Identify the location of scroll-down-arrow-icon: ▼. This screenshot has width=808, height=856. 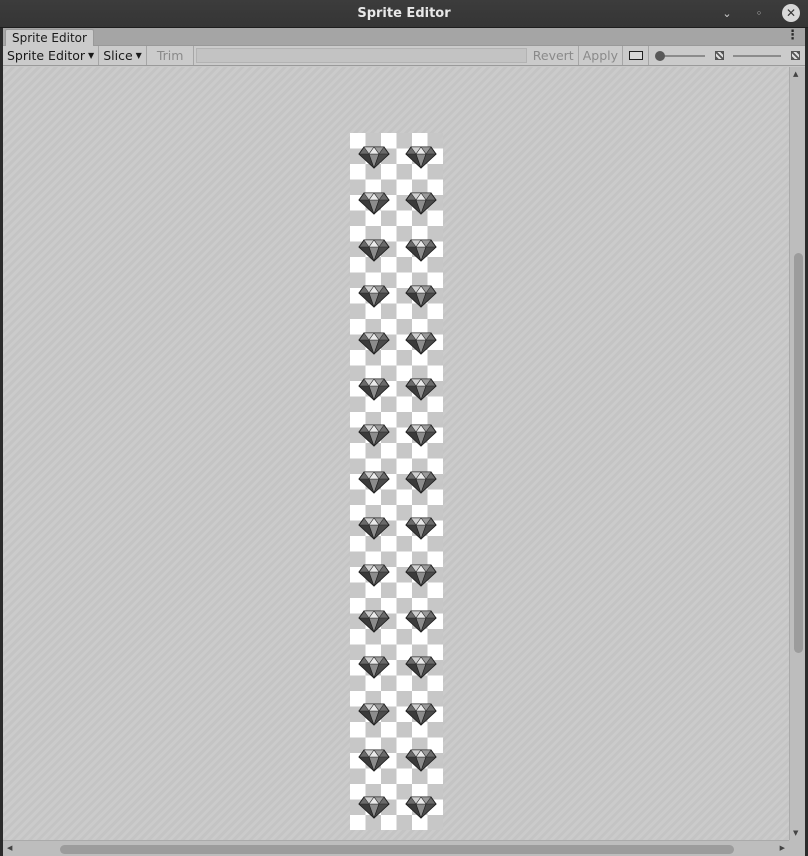
(795, 833).